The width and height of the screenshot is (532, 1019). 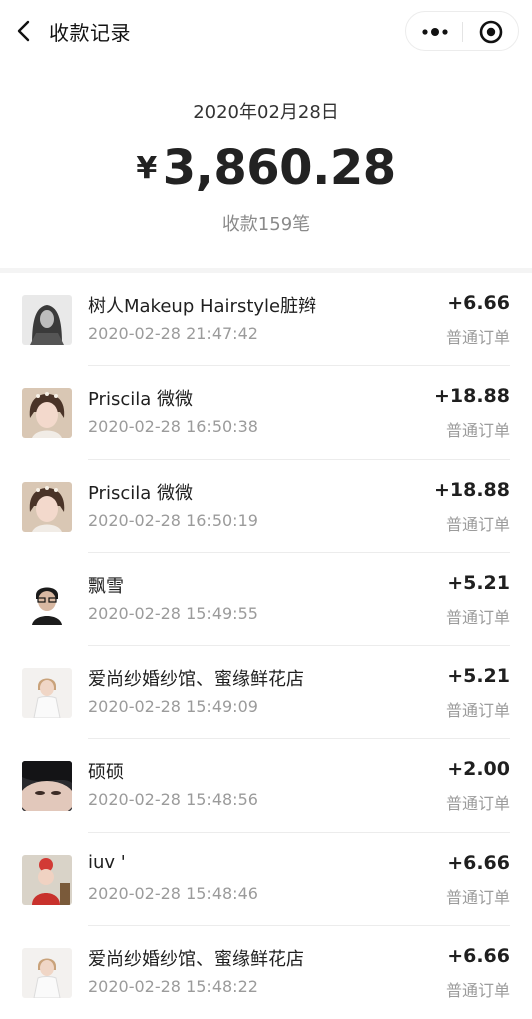 What do you see at coordinates (266, 880) in the screenshot?
I see `list-item: iuv ' 2020-02-28 15:48:46 +6.66 普通订单` at bounding box center [266, 880].